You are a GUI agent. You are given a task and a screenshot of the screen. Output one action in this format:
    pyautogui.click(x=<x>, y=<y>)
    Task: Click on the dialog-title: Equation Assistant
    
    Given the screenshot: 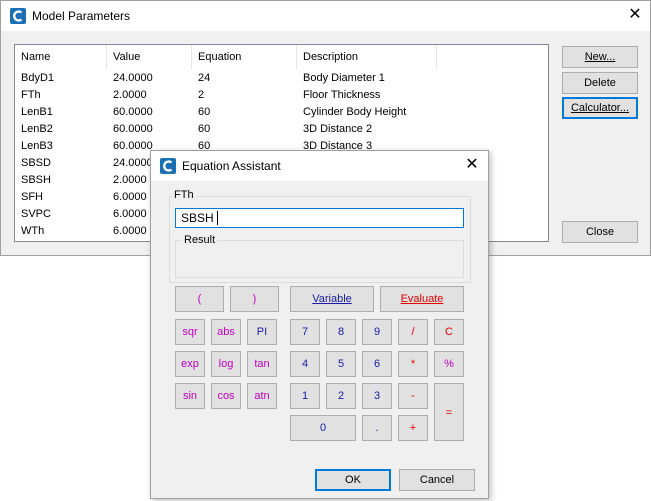 What is the action you would take?
    pyautogui.click(x=231, y=166)
    